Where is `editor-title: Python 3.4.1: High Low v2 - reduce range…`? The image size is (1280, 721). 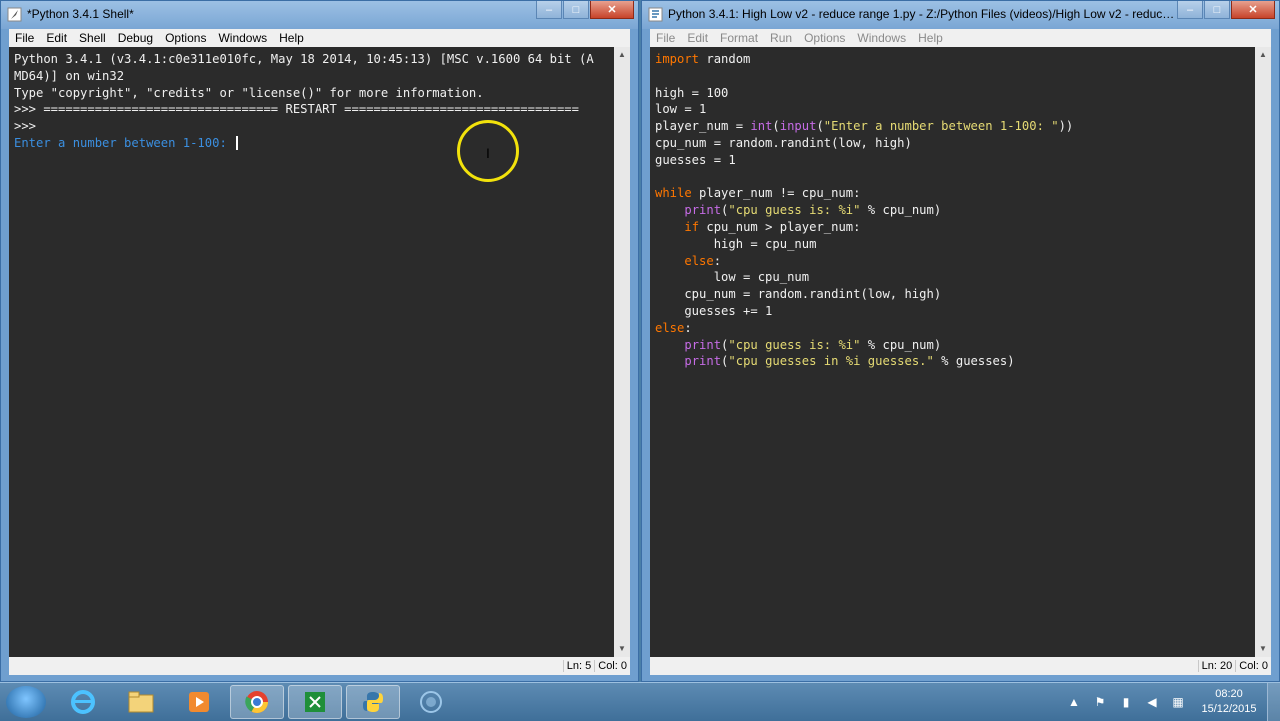 editor-title: Python 3.4.1: High Low v2 - reduce range… is located at coordinates (923, 14).